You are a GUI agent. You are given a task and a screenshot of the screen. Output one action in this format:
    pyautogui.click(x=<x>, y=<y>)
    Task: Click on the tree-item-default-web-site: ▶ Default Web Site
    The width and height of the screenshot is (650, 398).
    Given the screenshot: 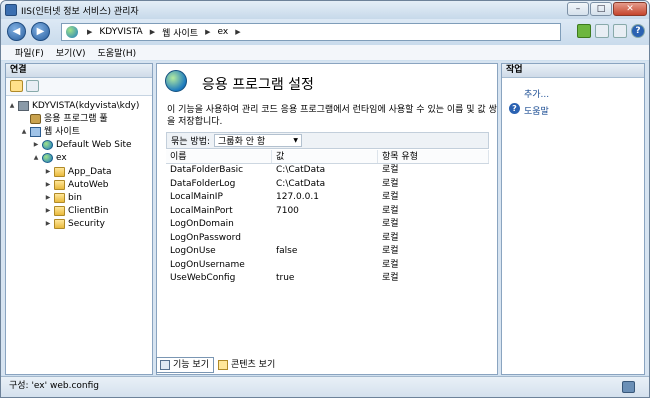 What is the action you would take?
    pyautogui.click(x=82, y=145)
    